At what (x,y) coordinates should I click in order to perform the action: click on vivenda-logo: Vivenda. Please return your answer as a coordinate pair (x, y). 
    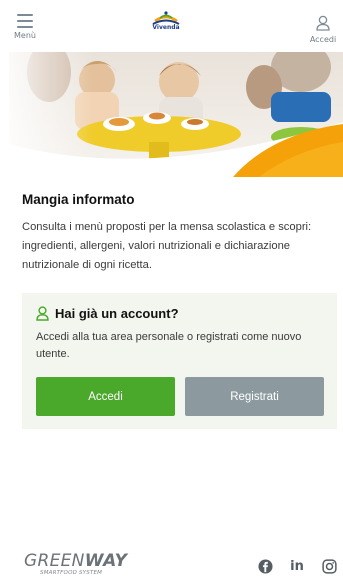
    Looking at the image, I should click on (166, 22).